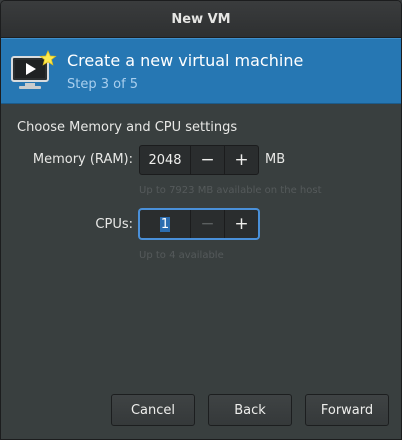  I want to click on cpus-decrease-button: −, so click(207, 224).